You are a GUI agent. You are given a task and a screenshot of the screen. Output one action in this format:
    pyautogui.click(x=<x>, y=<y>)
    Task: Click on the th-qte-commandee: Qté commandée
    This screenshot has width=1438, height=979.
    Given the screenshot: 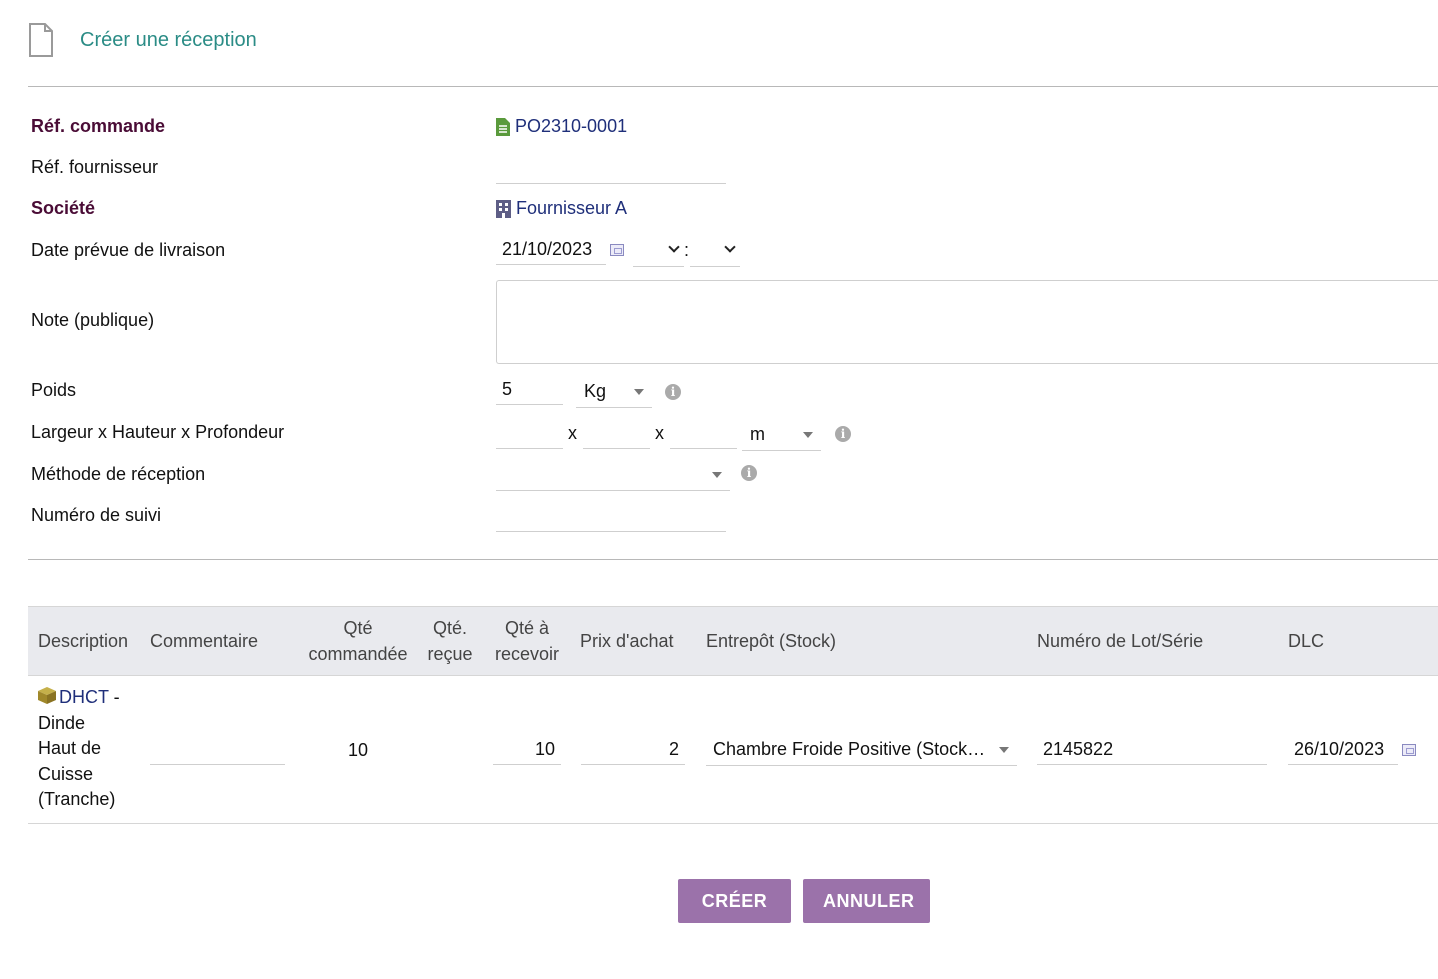 What is the action you would take?
    pyautogui.click(x=358, y=641)
    